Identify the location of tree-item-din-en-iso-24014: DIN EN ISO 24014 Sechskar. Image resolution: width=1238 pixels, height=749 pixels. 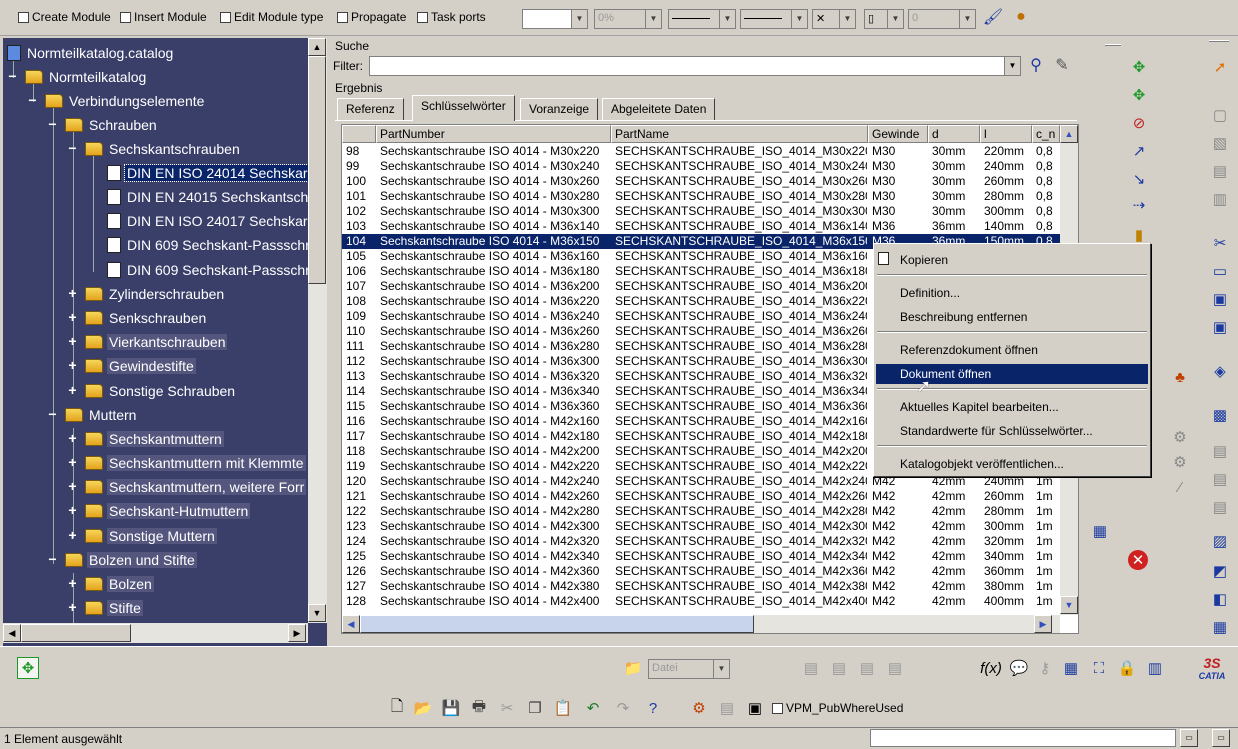
(207, 173).